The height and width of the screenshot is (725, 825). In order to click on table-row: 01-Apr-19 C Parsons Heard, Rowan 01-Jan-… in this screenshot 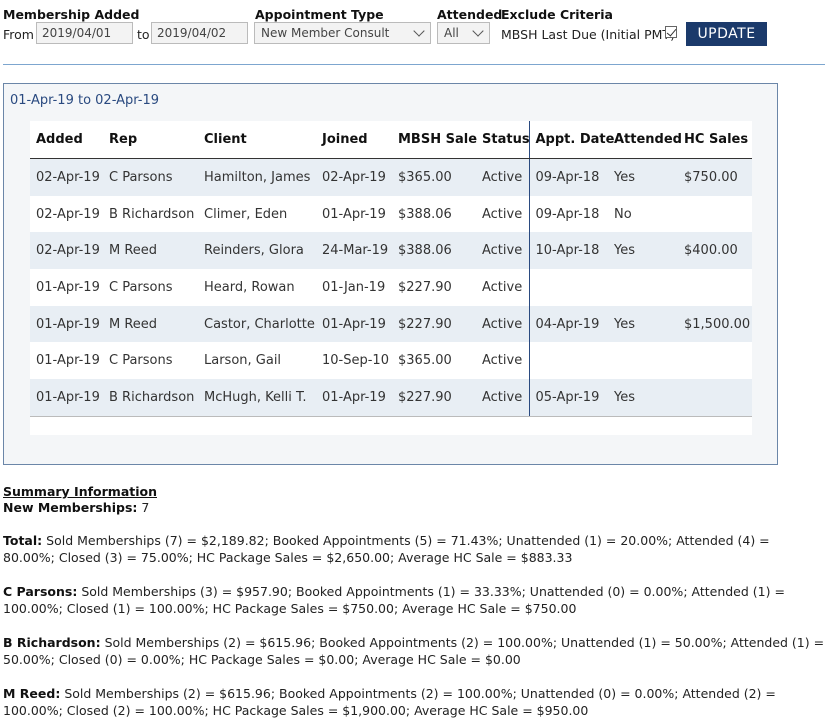, I will do `click(391, 287)`.